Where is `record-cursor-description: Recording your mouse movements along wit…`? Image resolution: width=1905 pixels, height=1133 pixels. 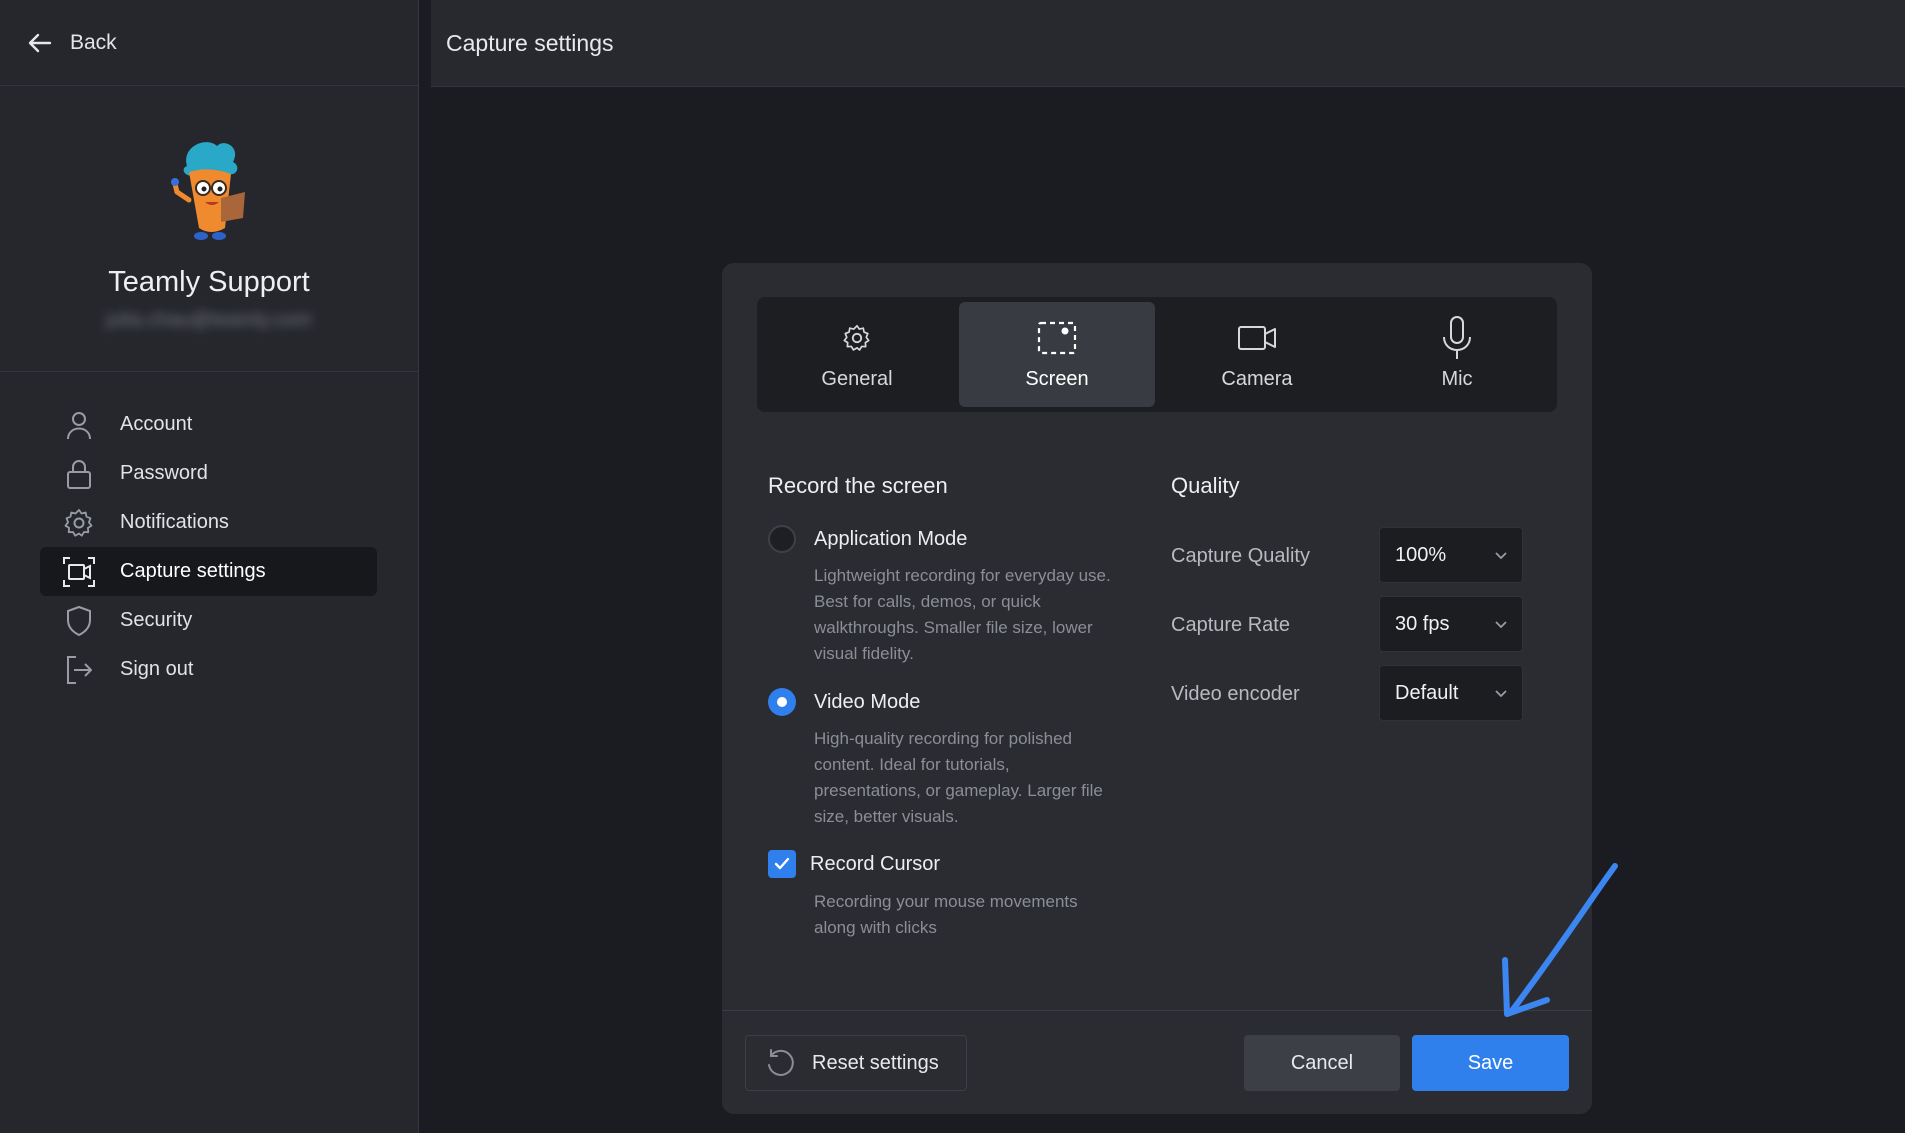 record-cursor-description: Recording your mouse movements along wit… is located at coordinates (974, 915).